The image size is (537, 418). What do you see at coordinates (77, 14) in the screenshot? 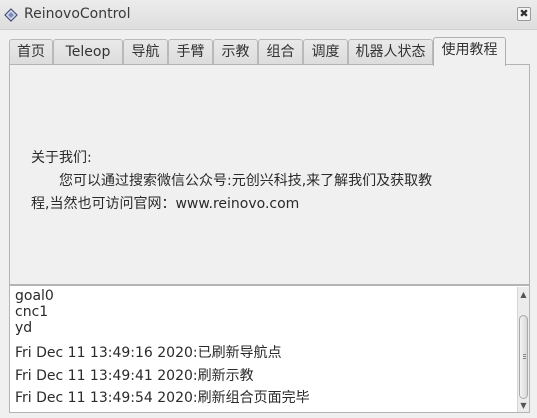
I see `window-title: ReinovoControl` at bounding box center [77, 14].